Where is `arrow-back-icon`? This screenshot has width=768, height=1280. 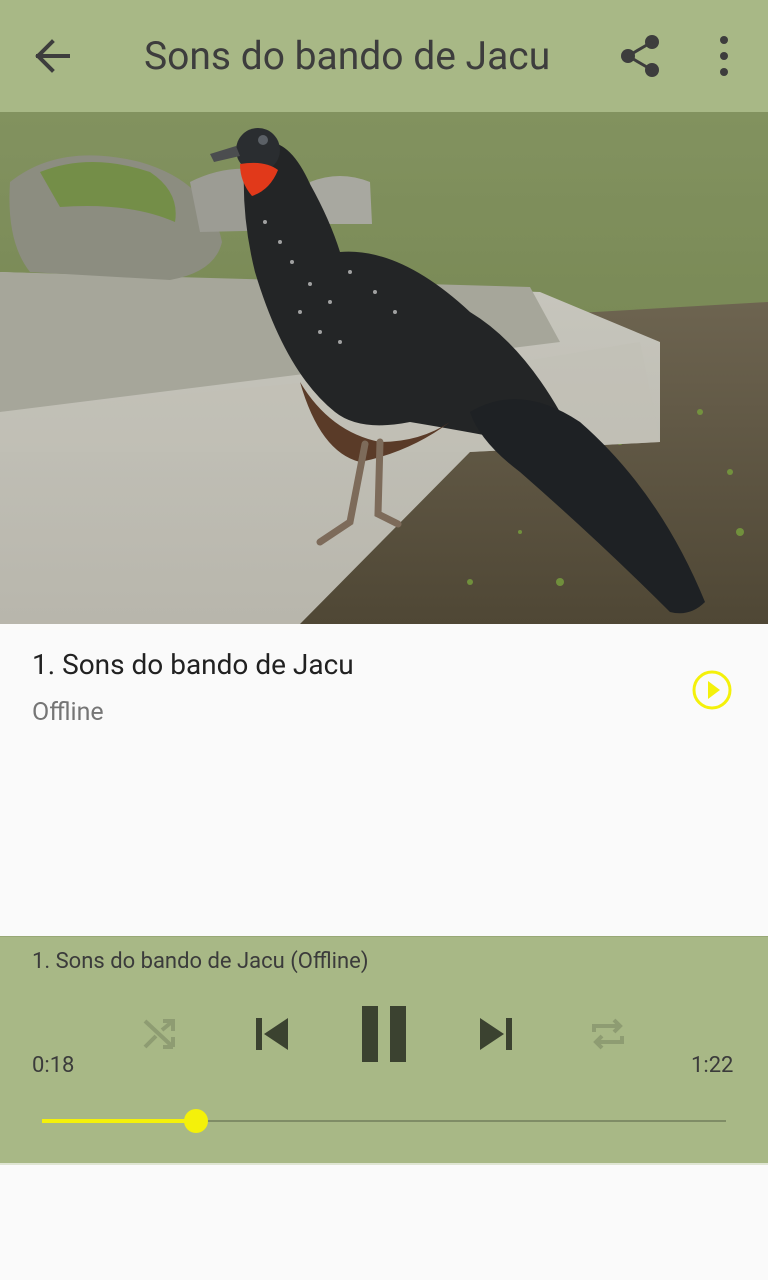 arrow-back-icon is located at coordinates (52, 56).